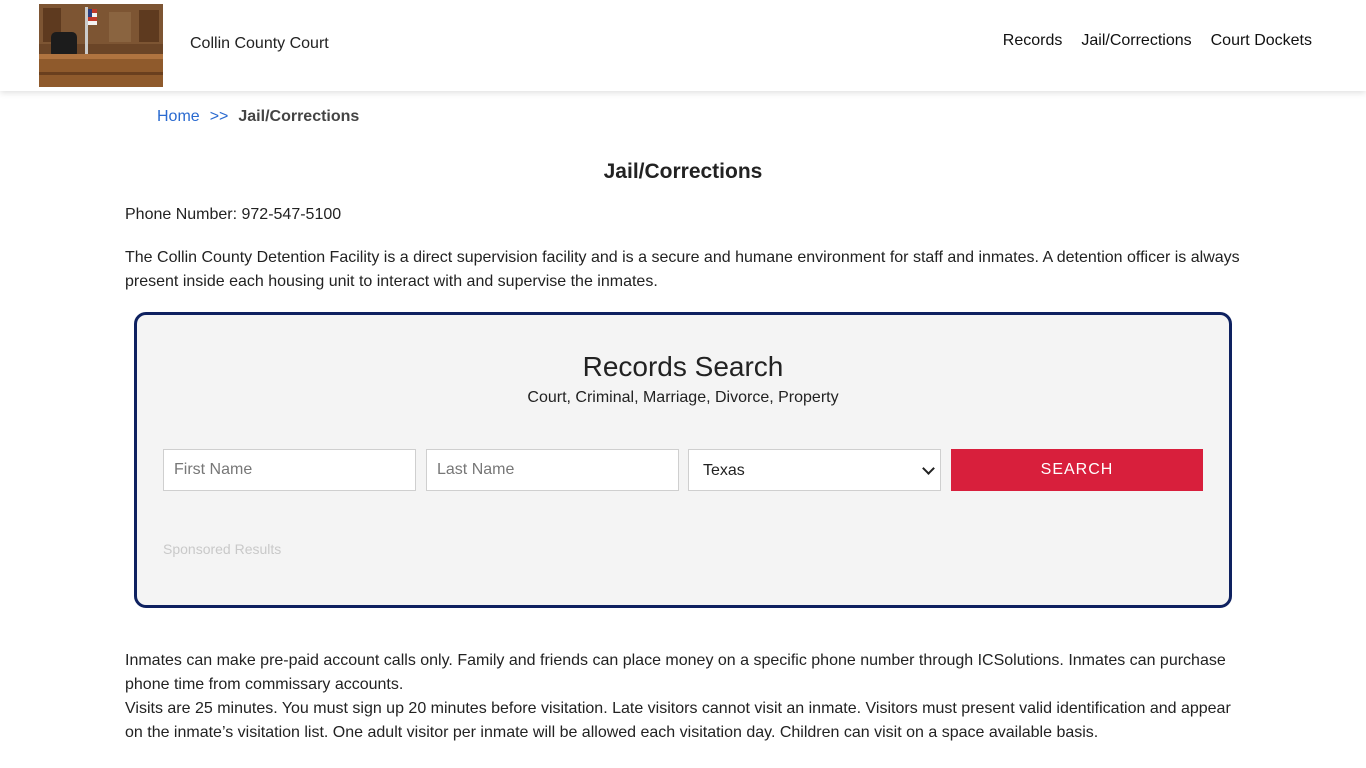  I want to click on last-name-input, so click(552, 470).